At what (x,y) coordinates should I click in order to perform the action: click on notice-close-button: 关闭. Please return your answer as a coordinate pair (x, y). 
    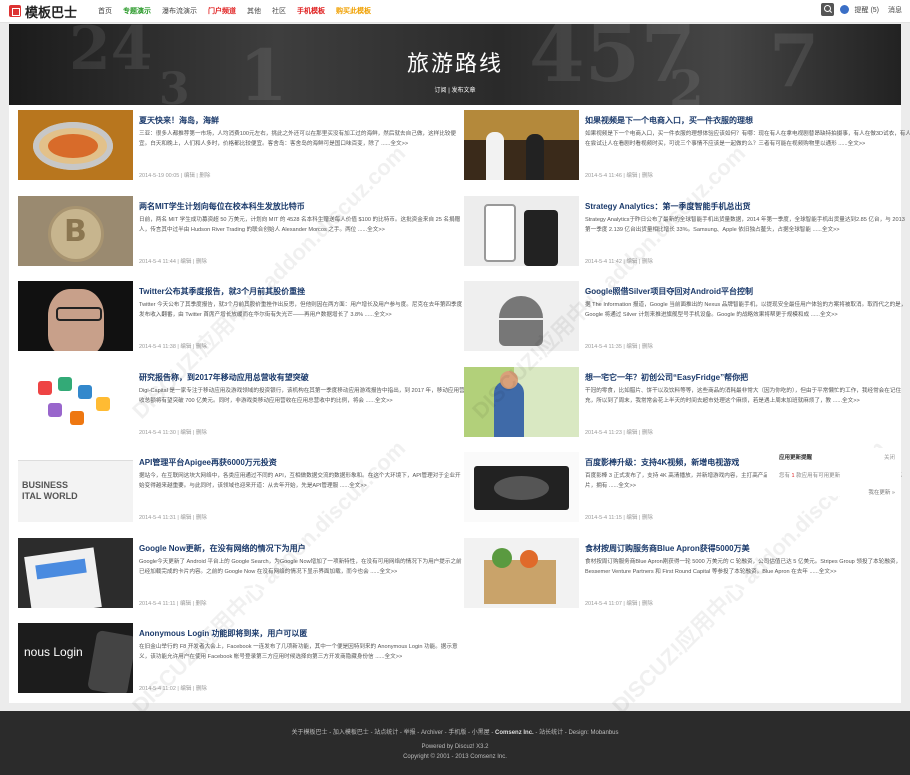
    Looking at the image, I should click on (889, 457).